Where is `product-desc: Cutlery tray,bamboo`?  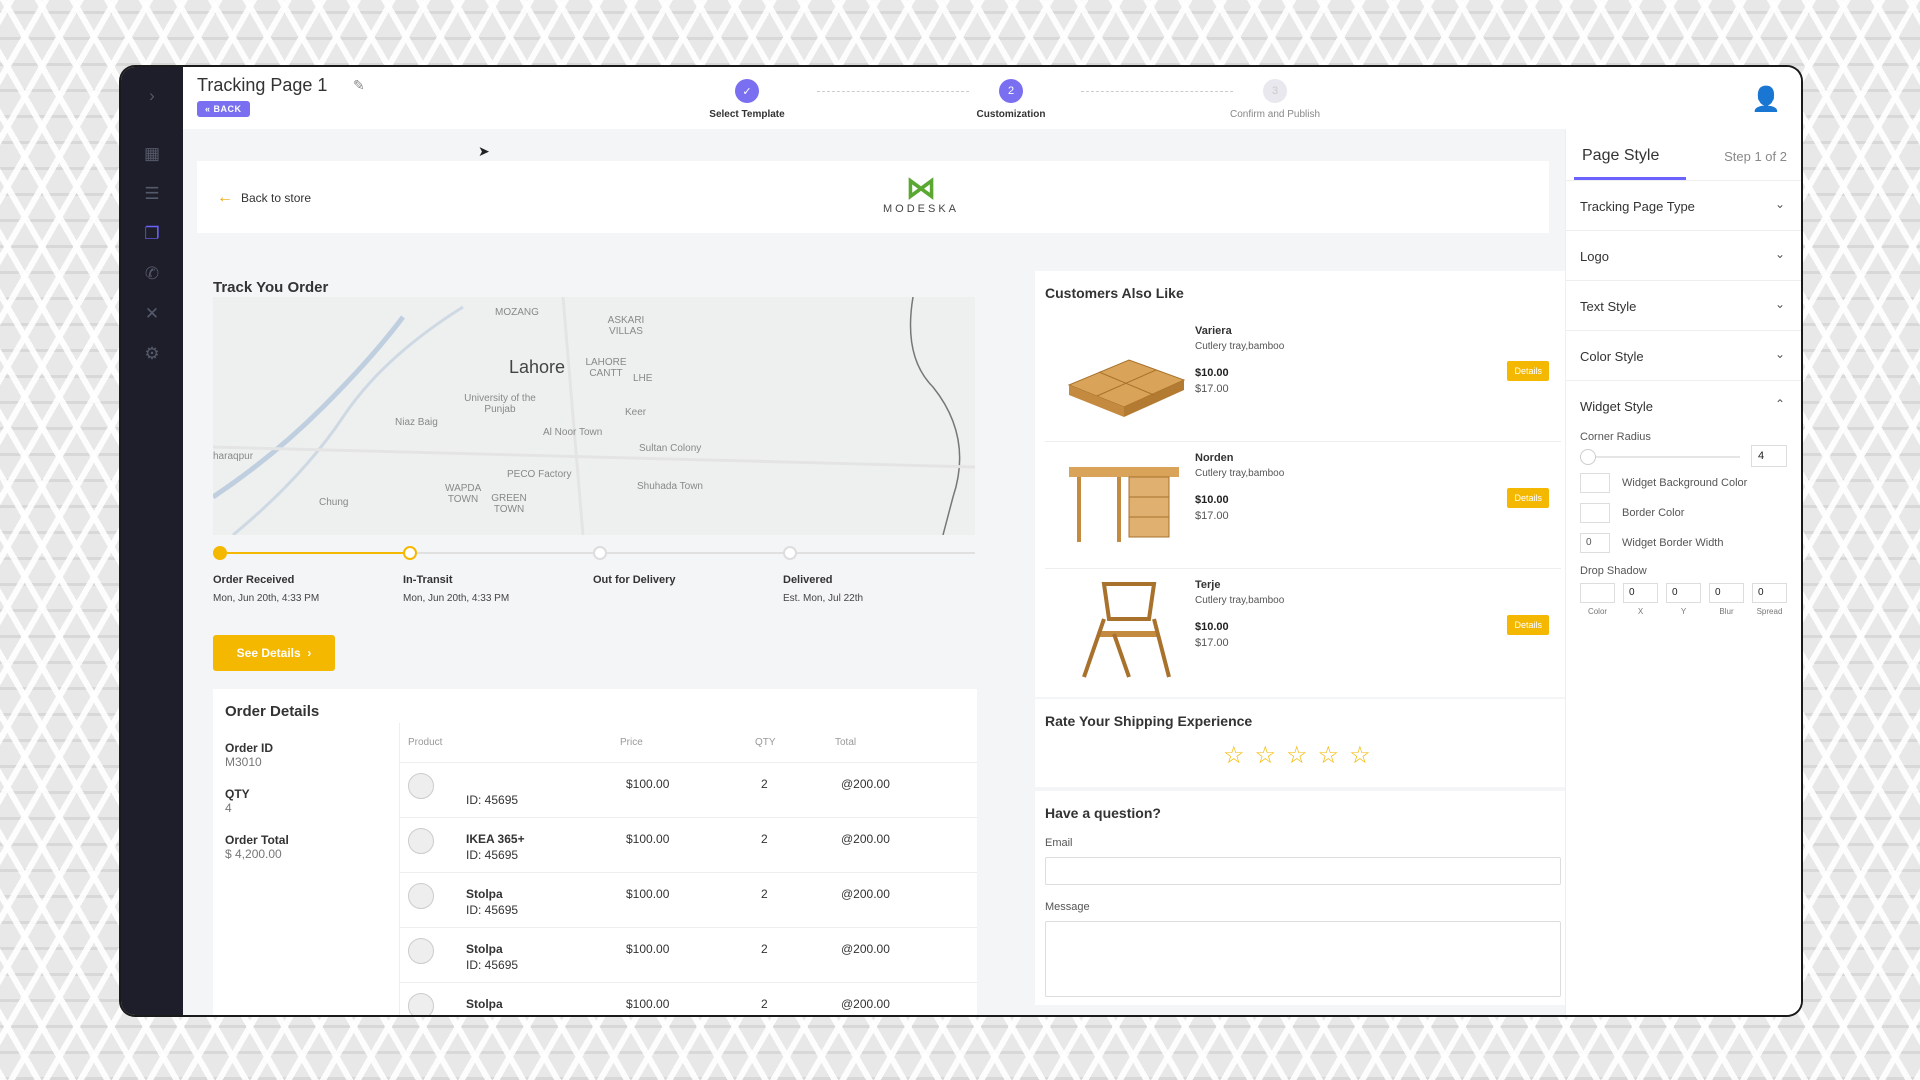 product-desc: Cutlery tray,bamboo is located at coordinates (1240, 600).